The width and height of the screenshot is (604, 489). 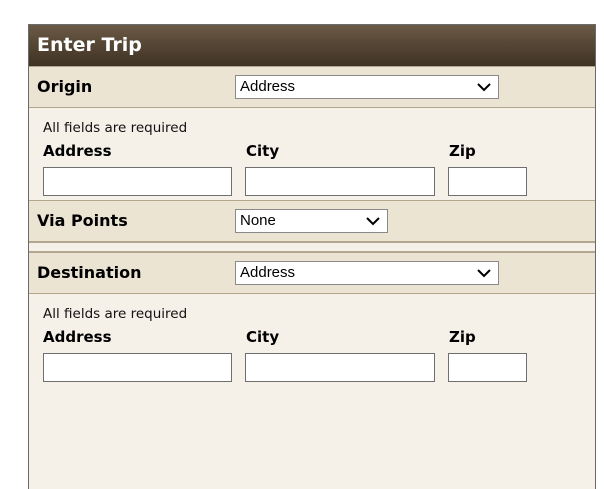 I want to click on origin-row: Origin Address, so click(x=312, y=87).